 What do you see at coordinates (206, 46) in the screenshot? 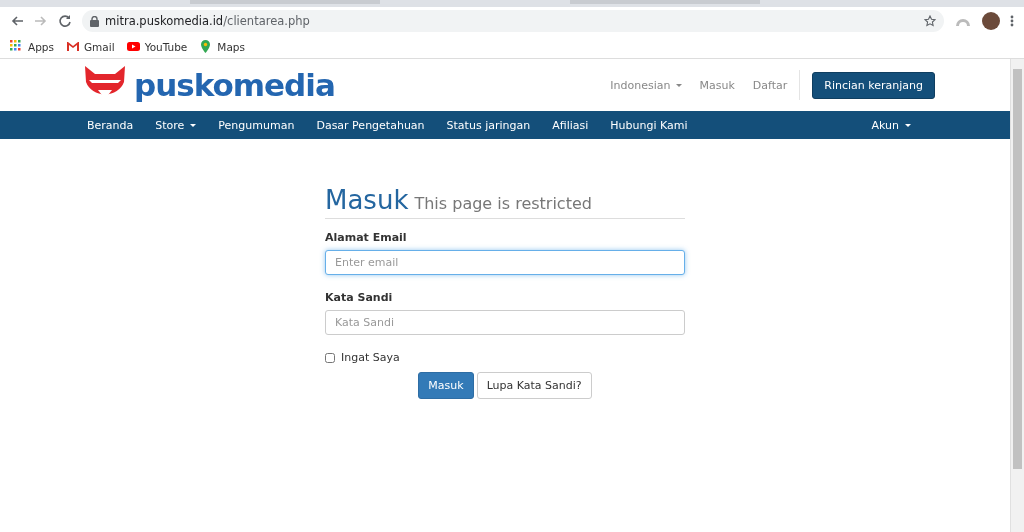
I see `map-pin-icon` at bounding box center [206, 46].